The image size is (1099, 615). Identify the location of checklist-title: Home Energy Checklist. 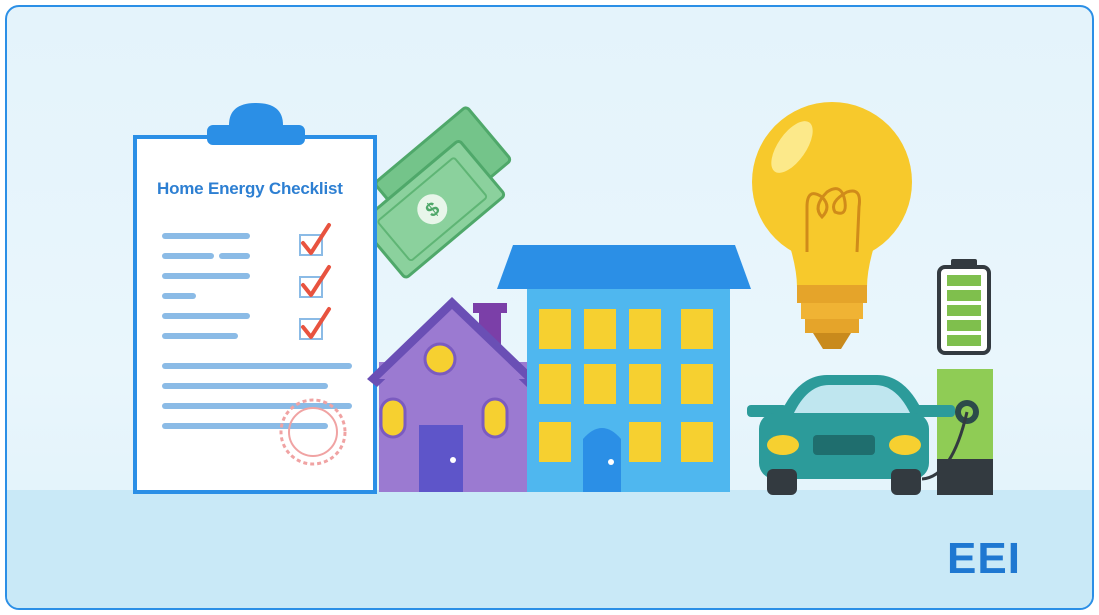
(250, 188).